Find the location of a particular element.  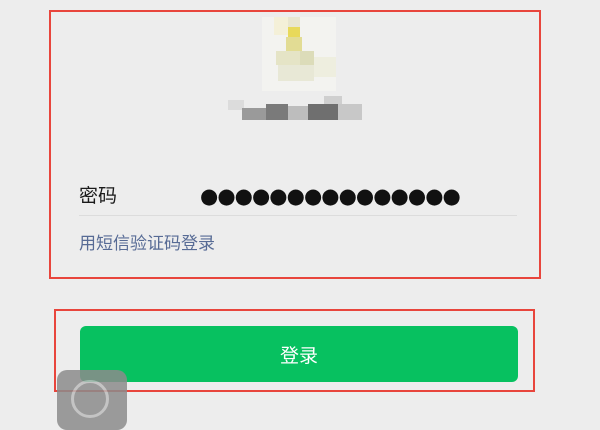

login-button: 登录 is located at coordinates (299, 354).